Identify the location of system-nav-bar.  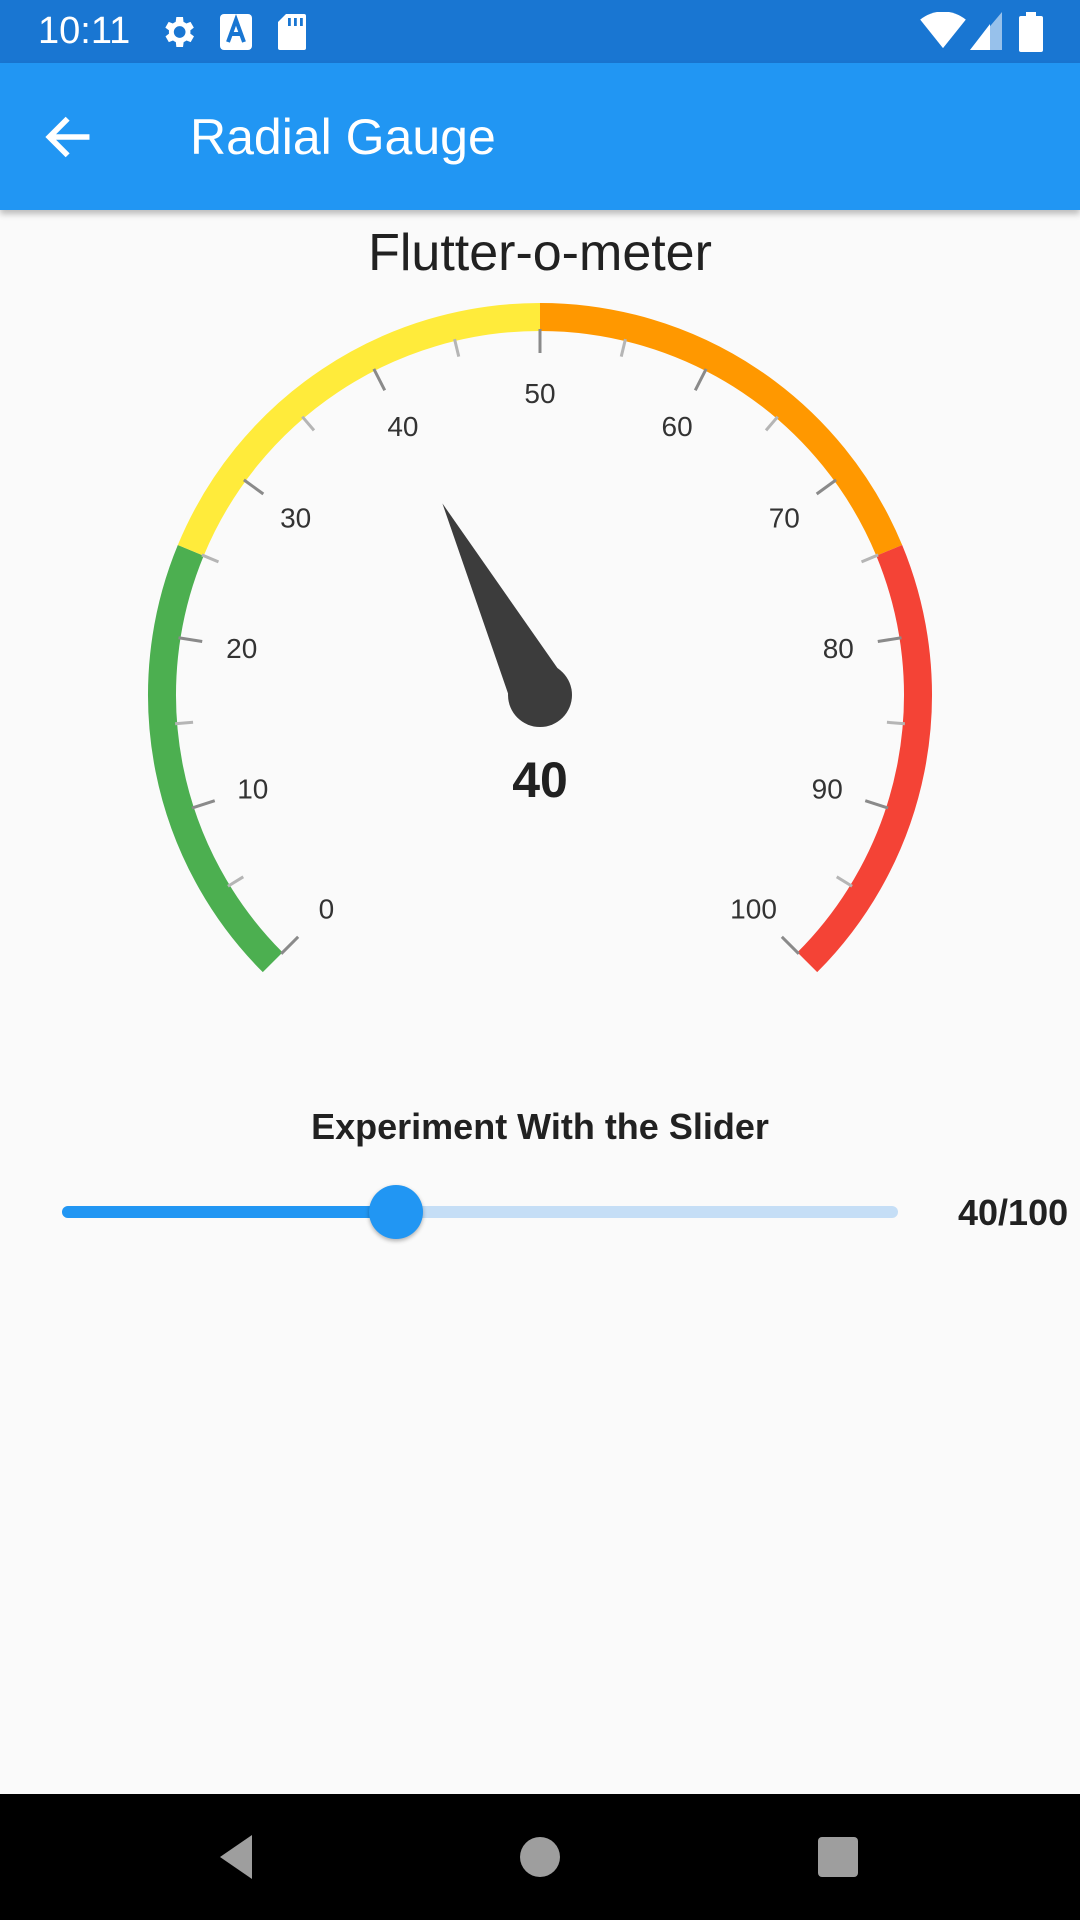
(540, 1857).